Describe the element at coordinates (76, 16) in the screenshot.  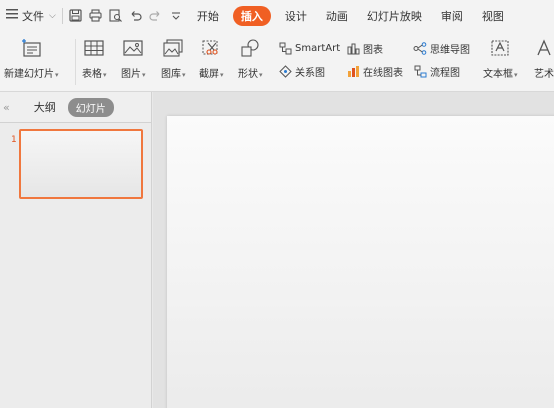
I see `save-icon` at that location.